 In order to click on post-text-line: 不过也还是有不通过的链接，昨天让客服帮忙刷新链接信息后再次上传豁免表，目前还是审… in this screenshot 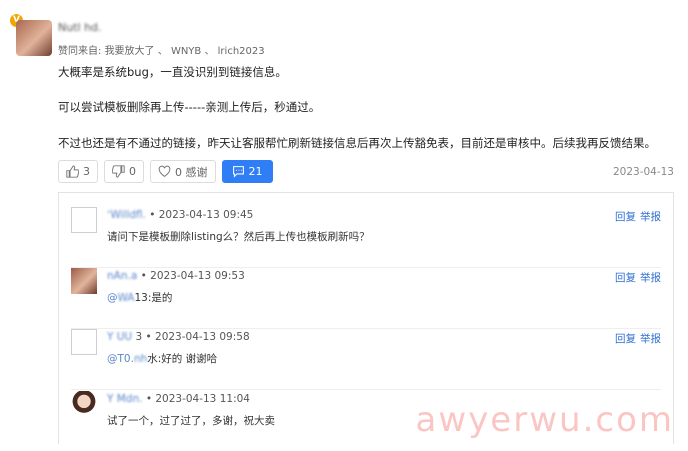, I will do `click(357, 143)`.